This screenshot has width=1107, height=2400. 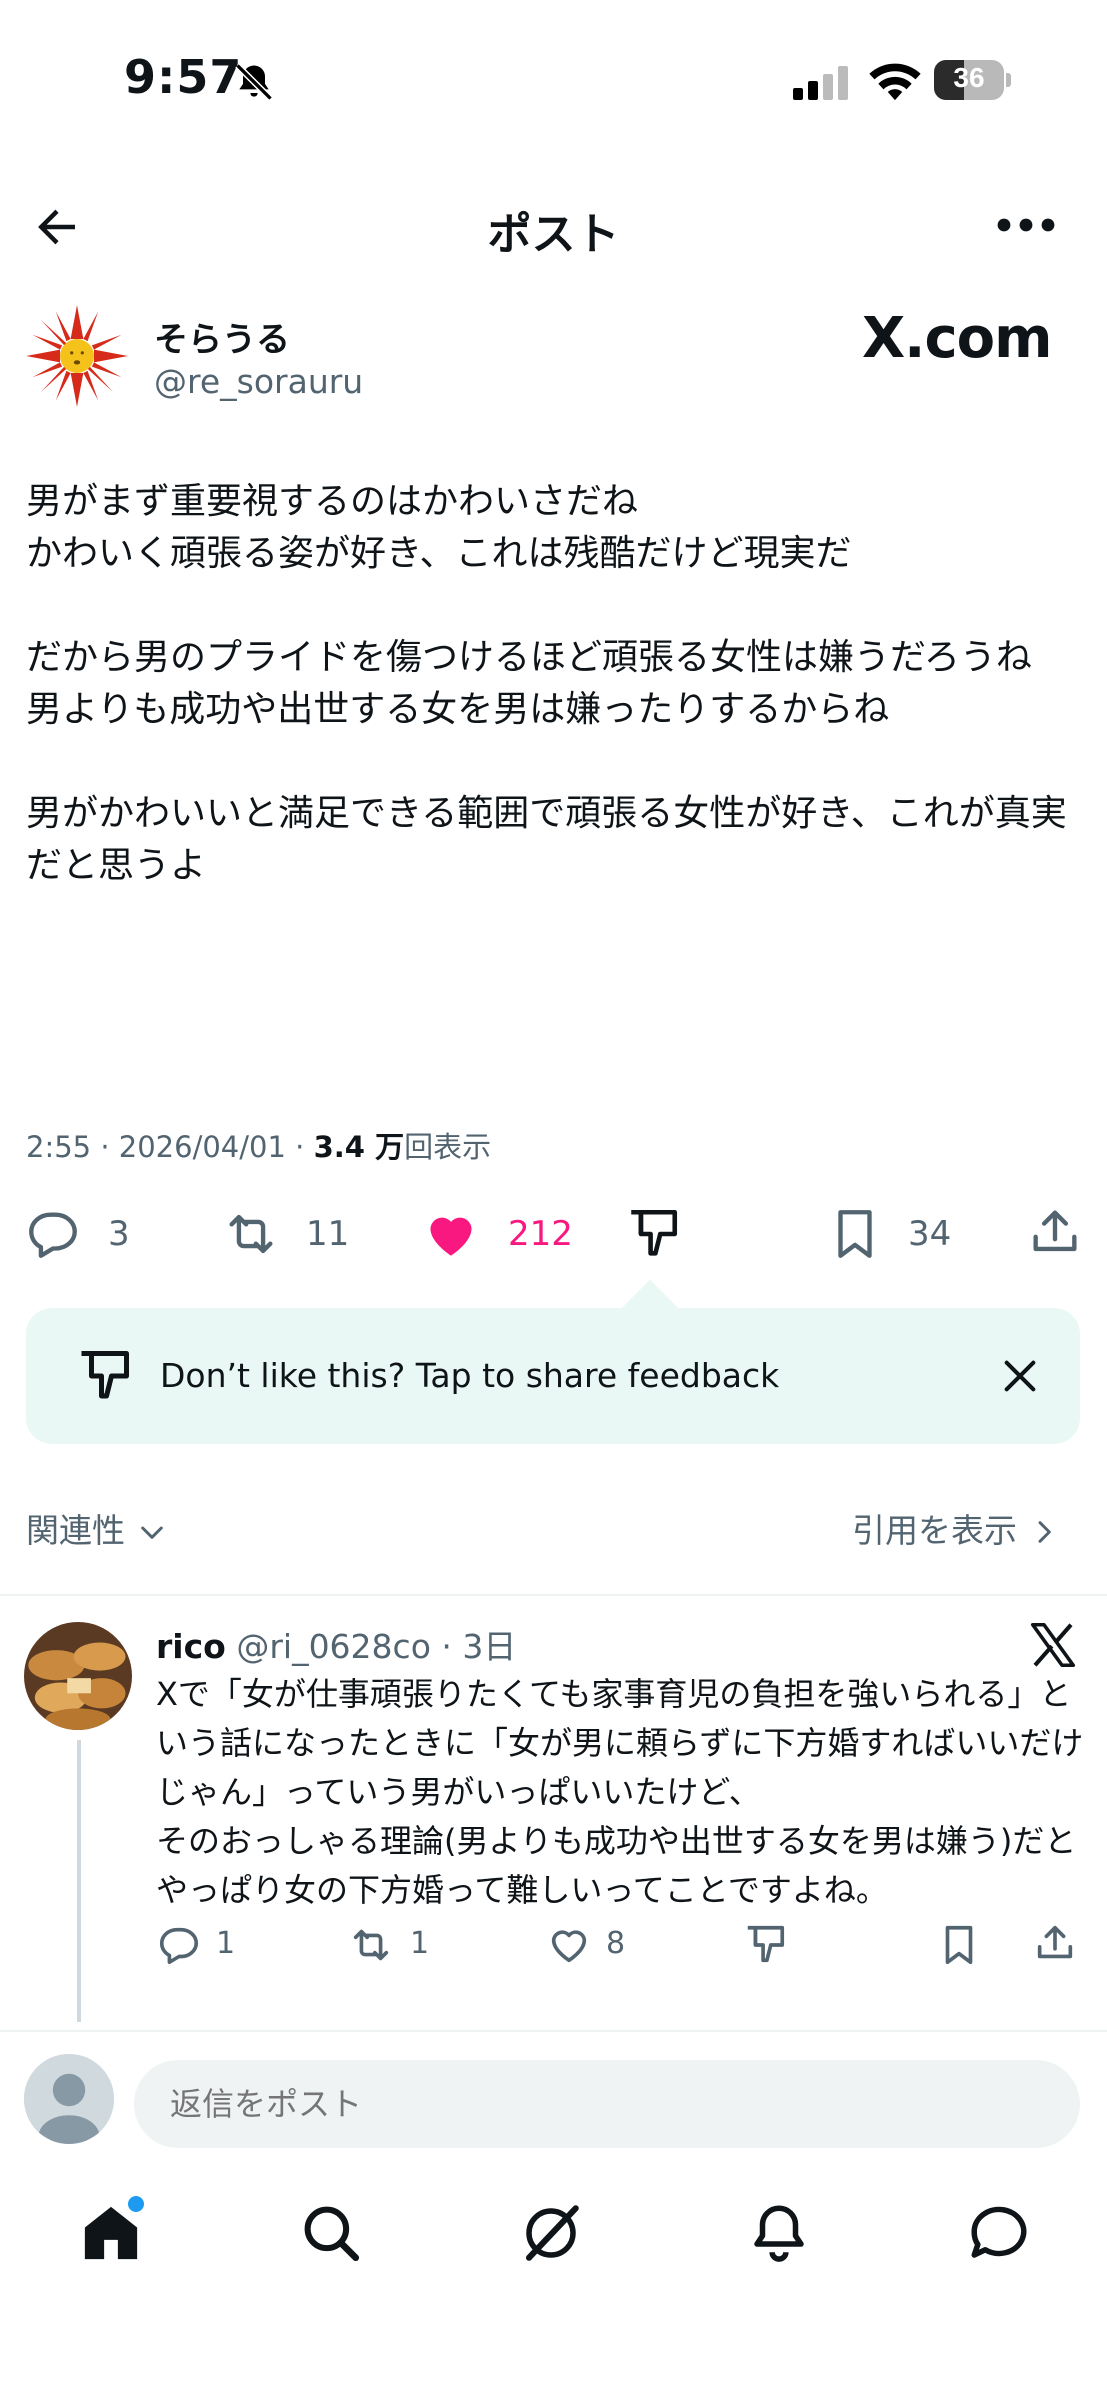 What do you see at coordinates (75, 1530) in the screenshot?
I see `sort-relevance-label: 関連性` at bounding box center [75, 1530].